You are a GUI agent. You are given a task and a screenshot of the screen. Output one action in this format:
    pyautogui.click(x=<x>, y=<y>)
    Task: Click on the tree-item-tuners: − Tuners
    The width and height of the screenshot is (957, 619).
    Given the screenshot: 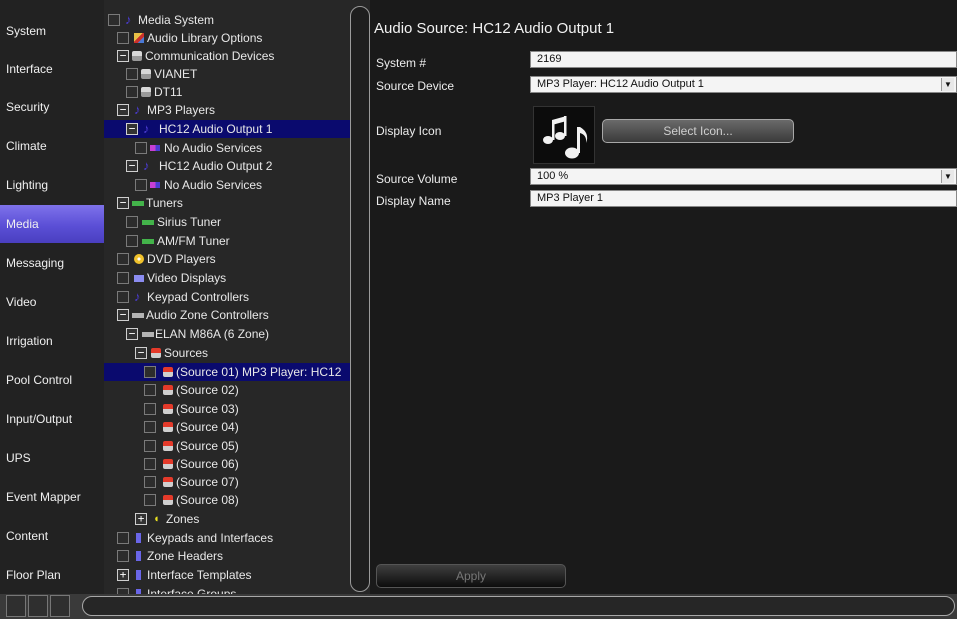 What is the action you would take?
    pyautogui.click(x=227, y=203)
    